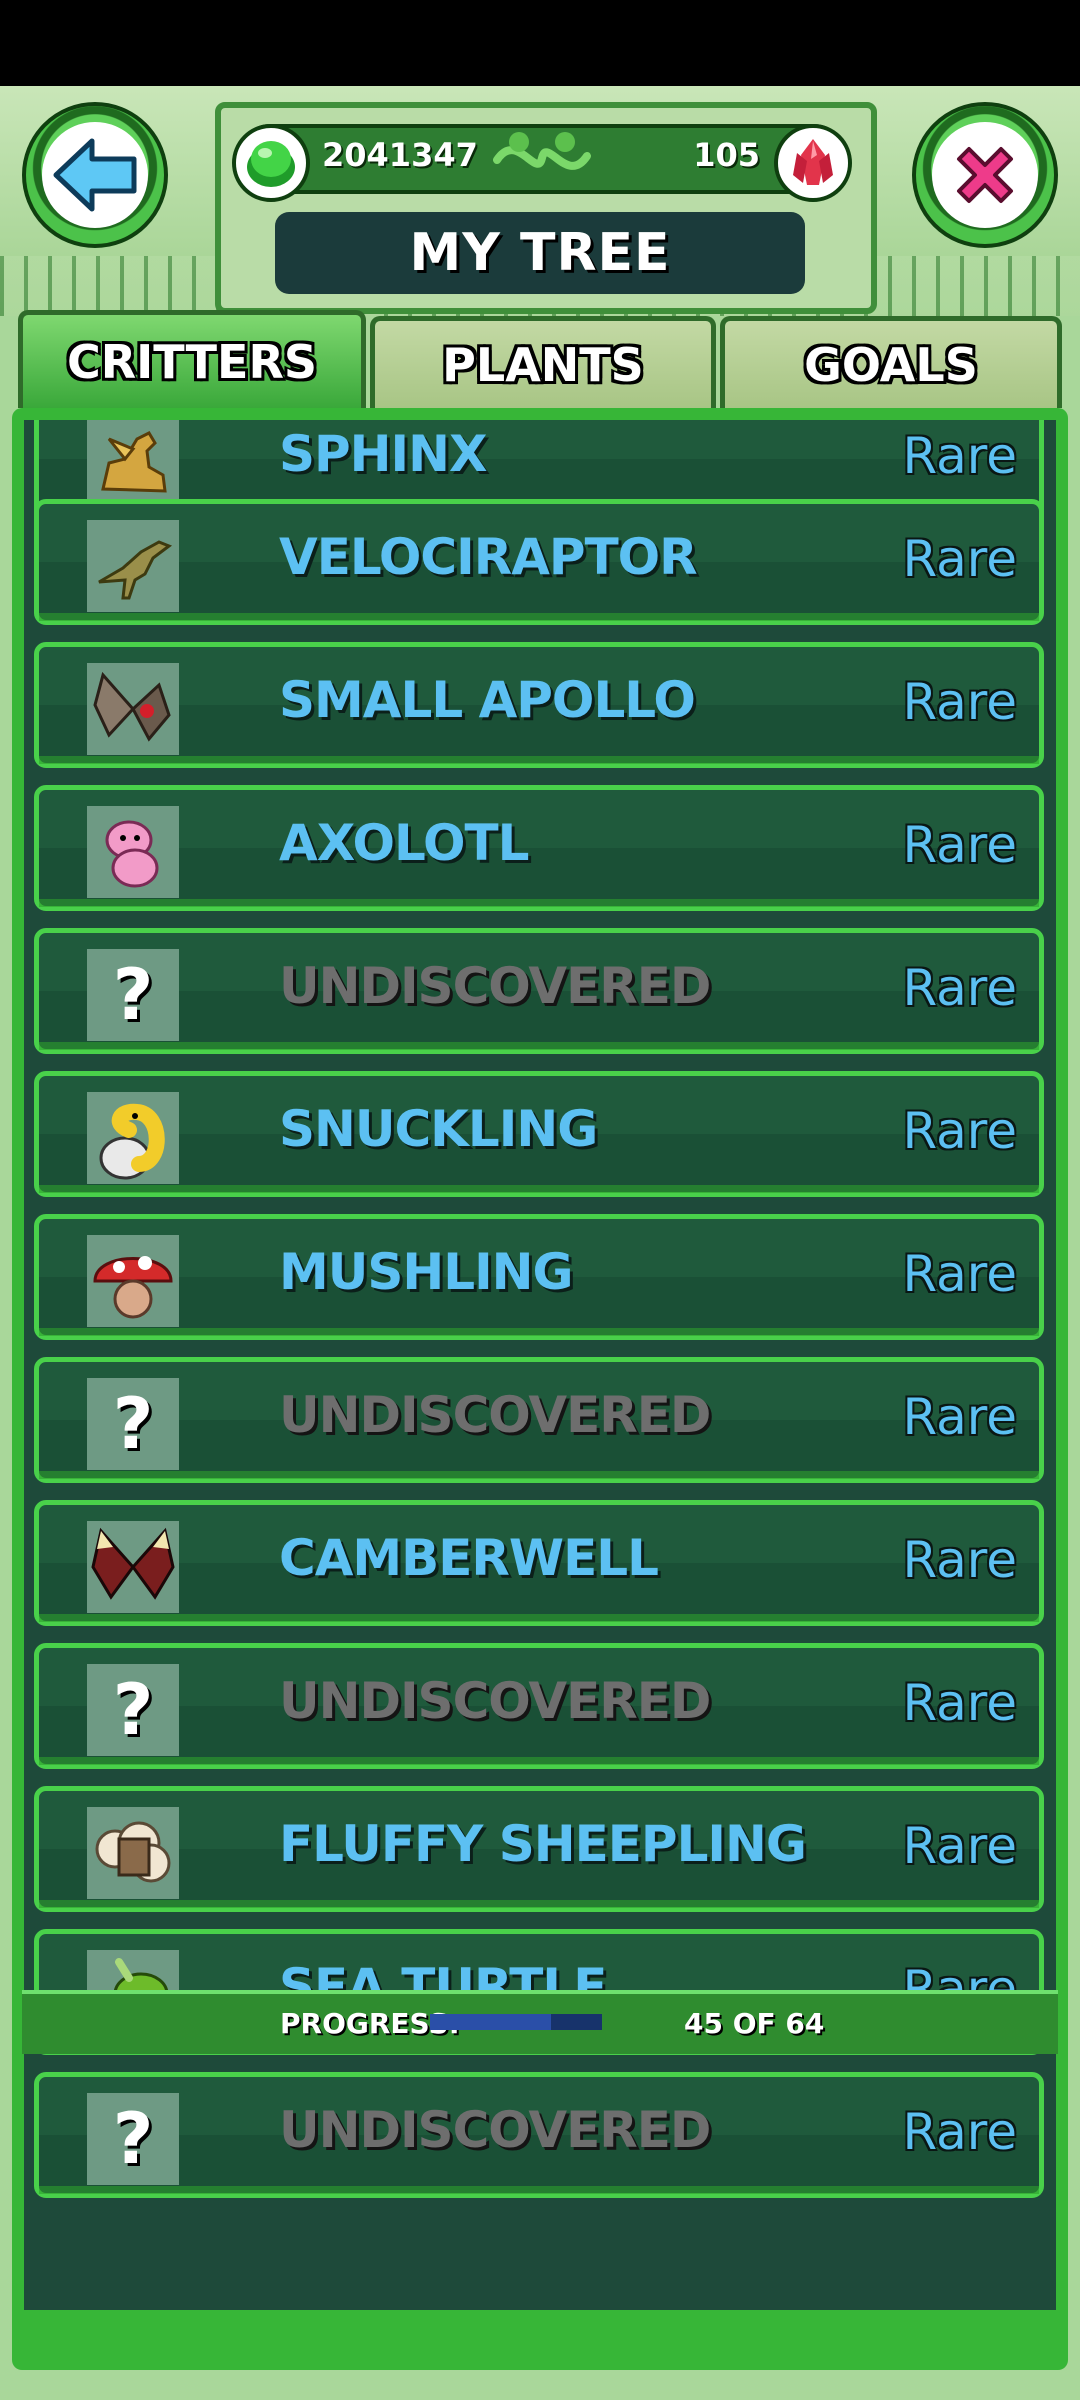  Describe the element at coordinates (542, 151) in the screenshot. I see `vine-ornament-icon` at that location.